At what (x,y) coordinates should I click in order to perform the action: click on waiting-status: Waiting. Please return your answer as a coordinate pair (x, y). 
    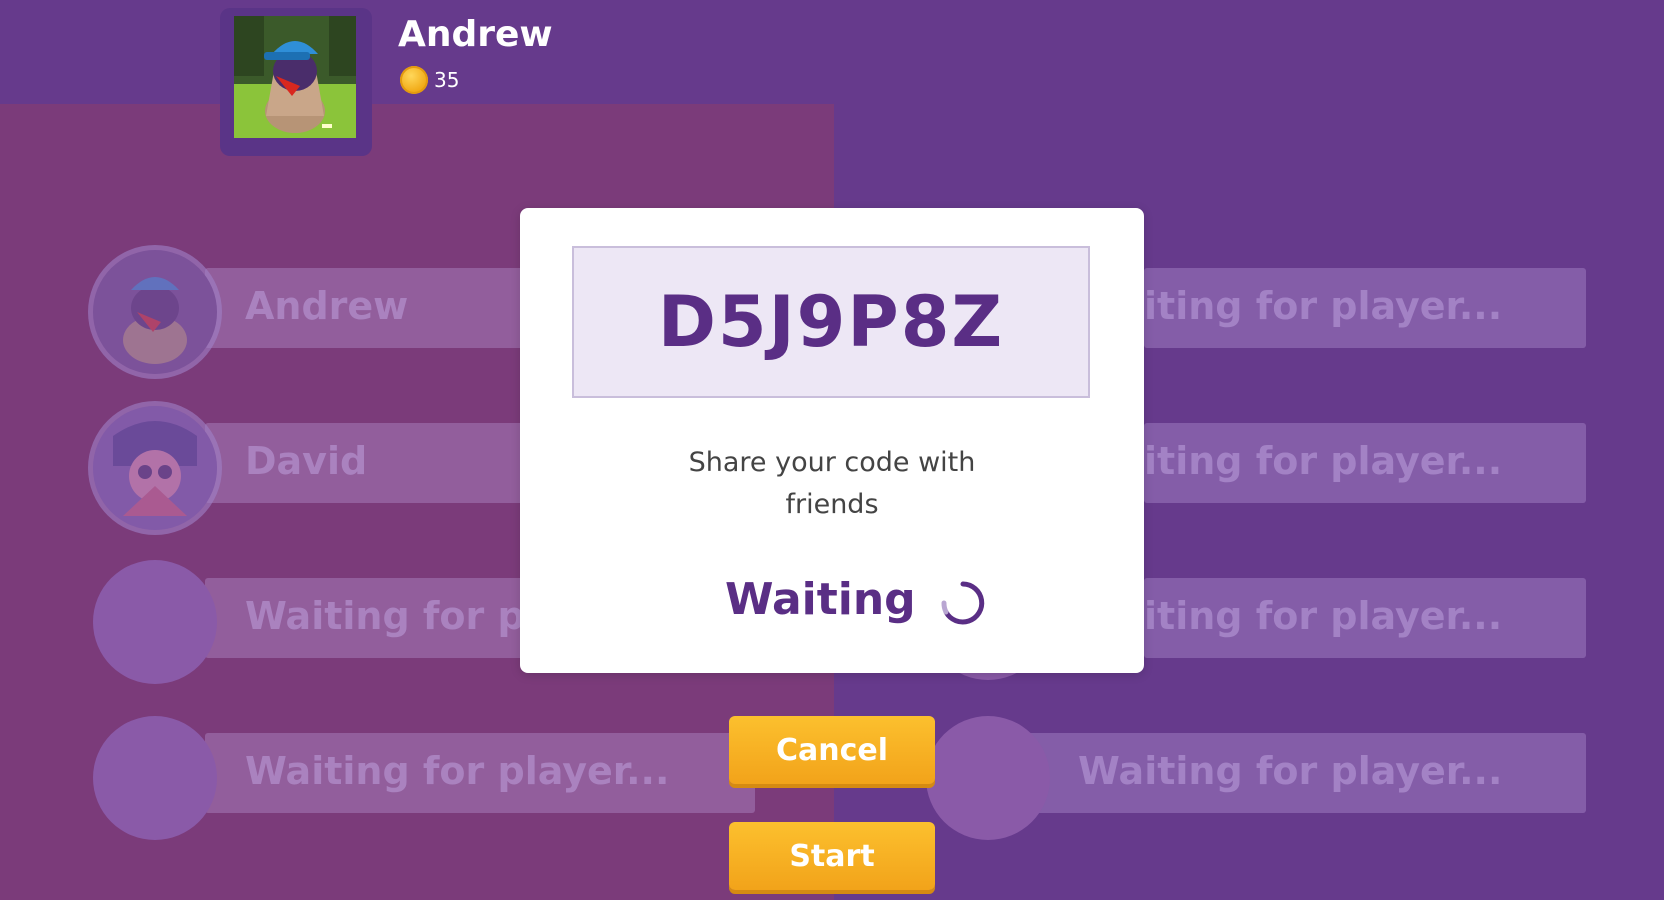
    Looking at the image, I should click on (820, 599).